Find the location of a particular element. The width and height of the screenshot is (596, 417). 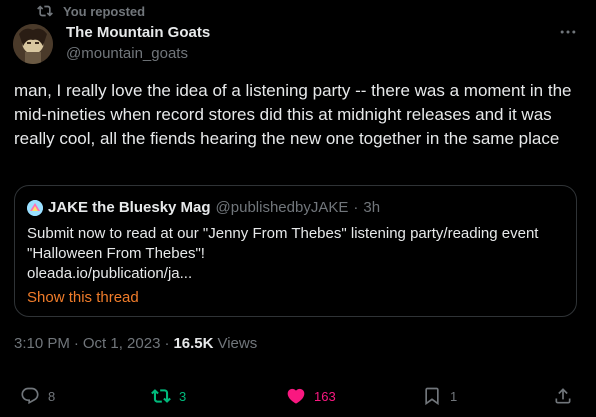

post-time: 3:10 PM is located at coordinates (42, 343).